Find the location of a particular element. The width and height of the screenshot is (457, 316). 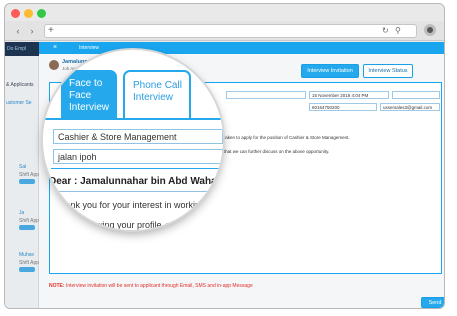

interview-invitation-button: Interview Invitation is located at coordinates (330, 71).